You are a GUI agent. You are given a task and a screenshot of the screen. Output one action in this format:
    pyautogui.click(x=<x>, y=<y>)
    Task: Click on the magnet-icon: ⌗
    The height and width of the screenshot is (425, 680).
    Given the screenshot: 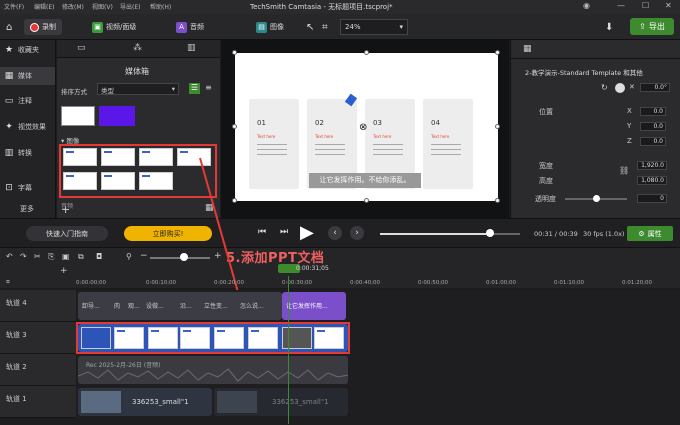 What is the action you would take?
    pyautogui.click(x=8, y=282)
    